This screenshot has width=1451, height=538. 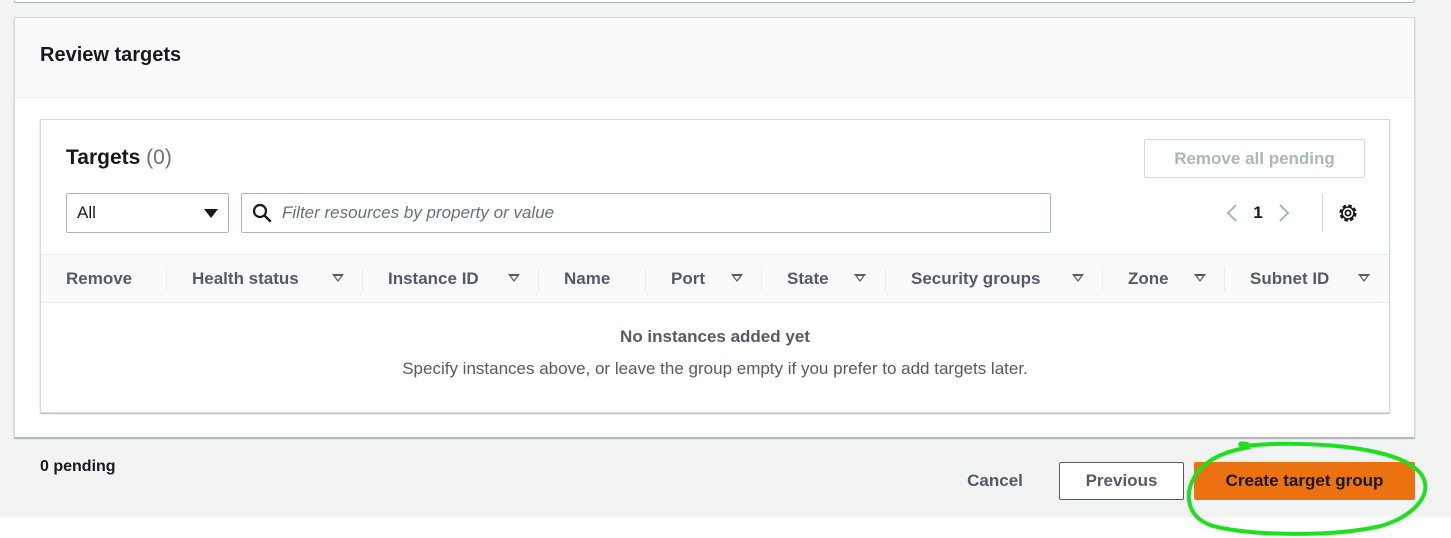 I want to click on column-label: Port, so click(x=688, y=278).